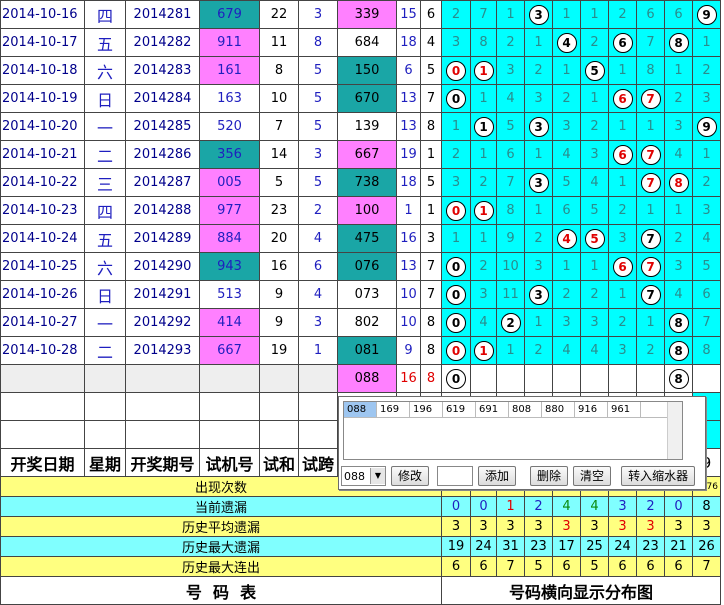  I want to click on trial-number: 356, so click(229, 154).